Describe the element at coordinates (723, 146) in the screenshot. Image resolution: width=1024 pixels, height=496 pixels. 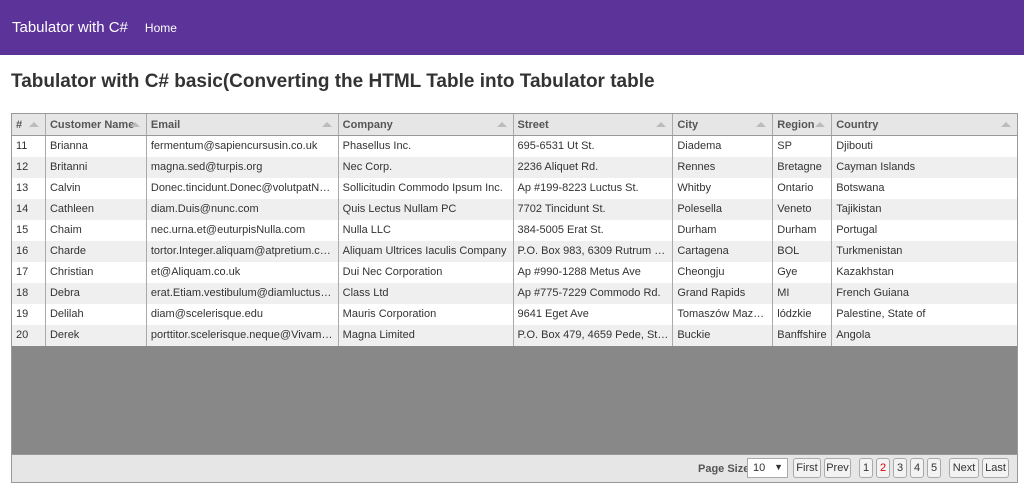
I see `table-cell: Diadema` at that location.